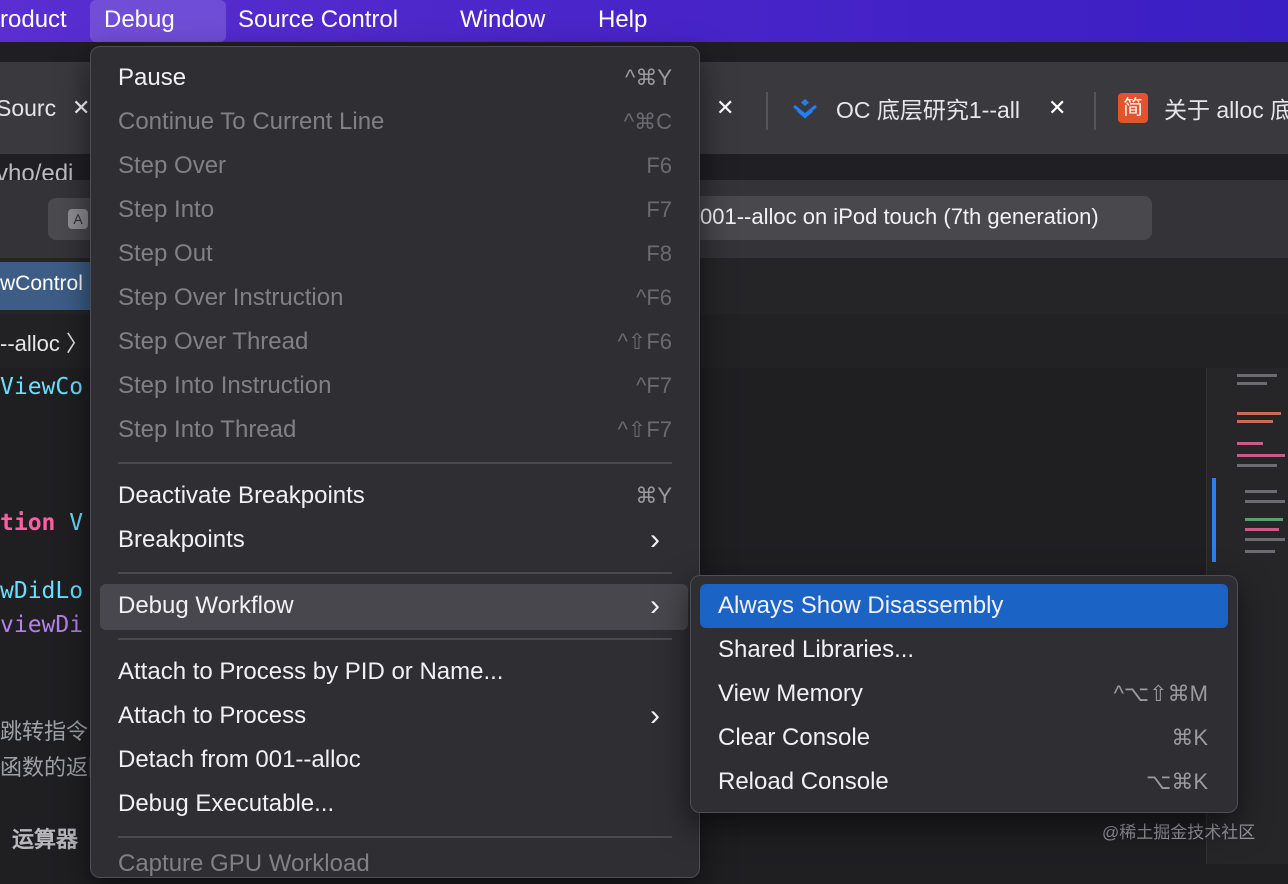 This screenshot has height=884, width=1288. I want to click on tab-title: Sourc, so click(28, 107).